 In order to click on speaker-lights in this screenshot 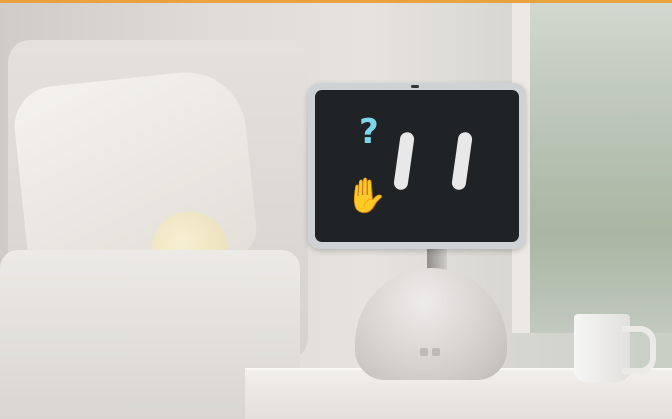, I will do `click(431, 354)`.